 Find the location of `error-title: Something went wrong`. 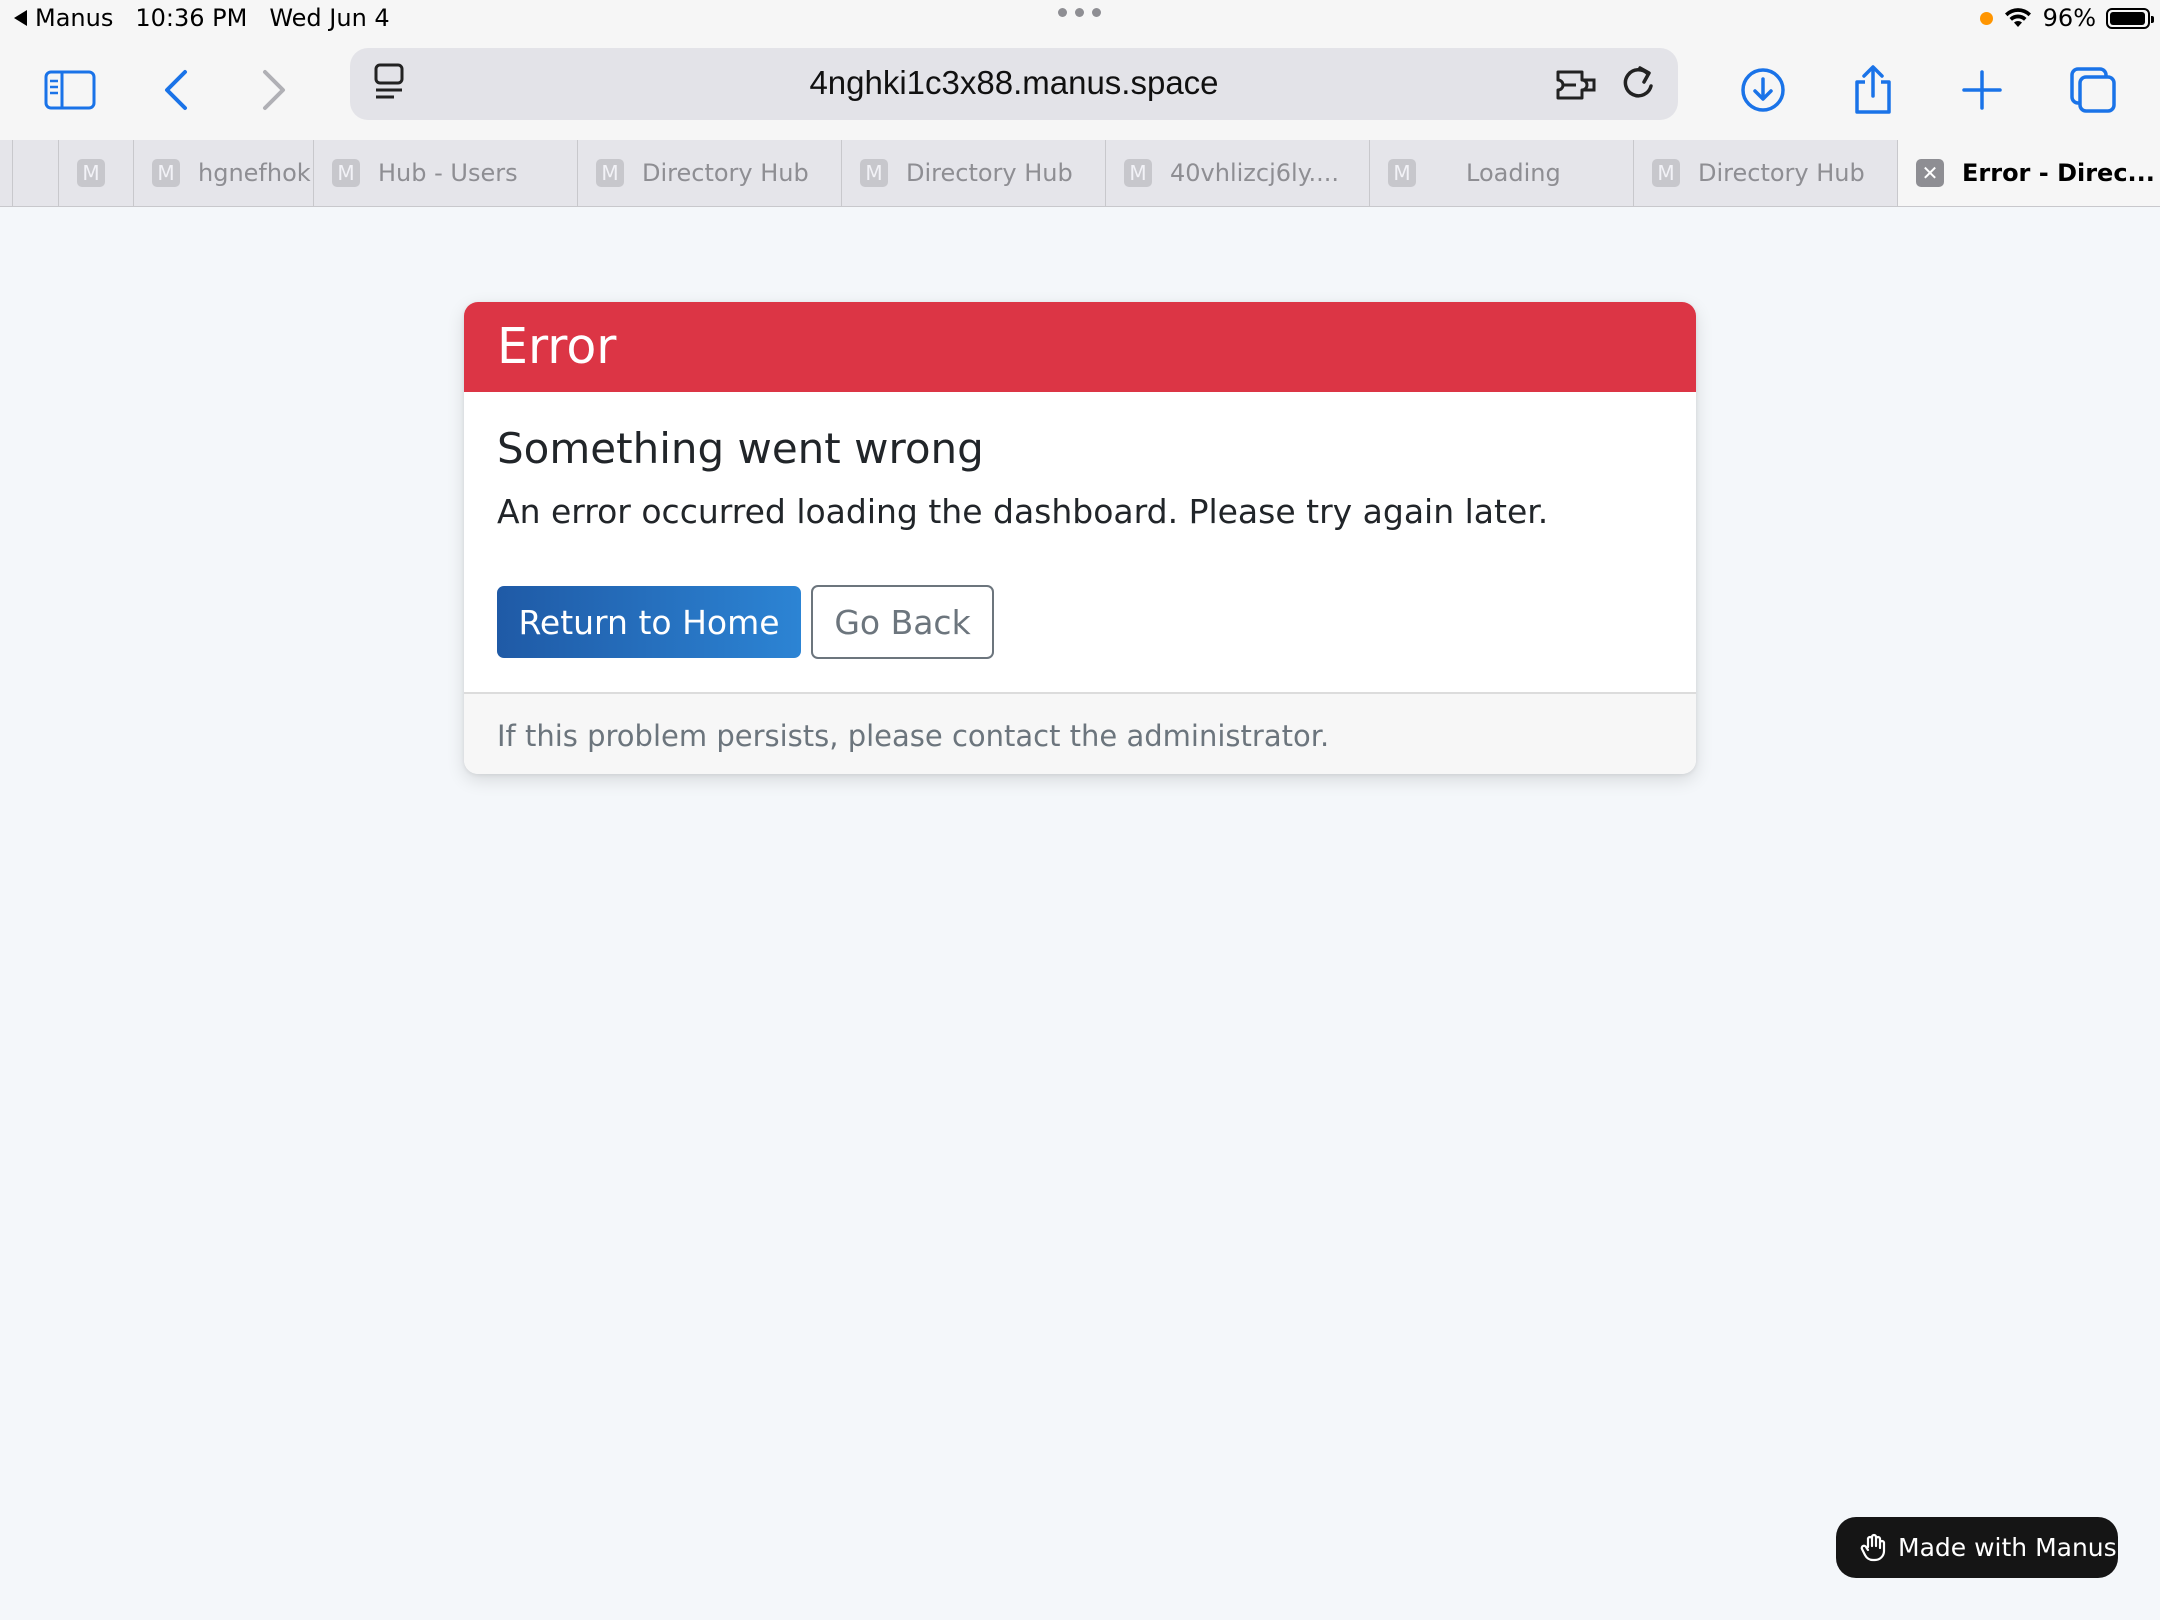

error-title: Something went wrong is located at coordinates (740, 448).